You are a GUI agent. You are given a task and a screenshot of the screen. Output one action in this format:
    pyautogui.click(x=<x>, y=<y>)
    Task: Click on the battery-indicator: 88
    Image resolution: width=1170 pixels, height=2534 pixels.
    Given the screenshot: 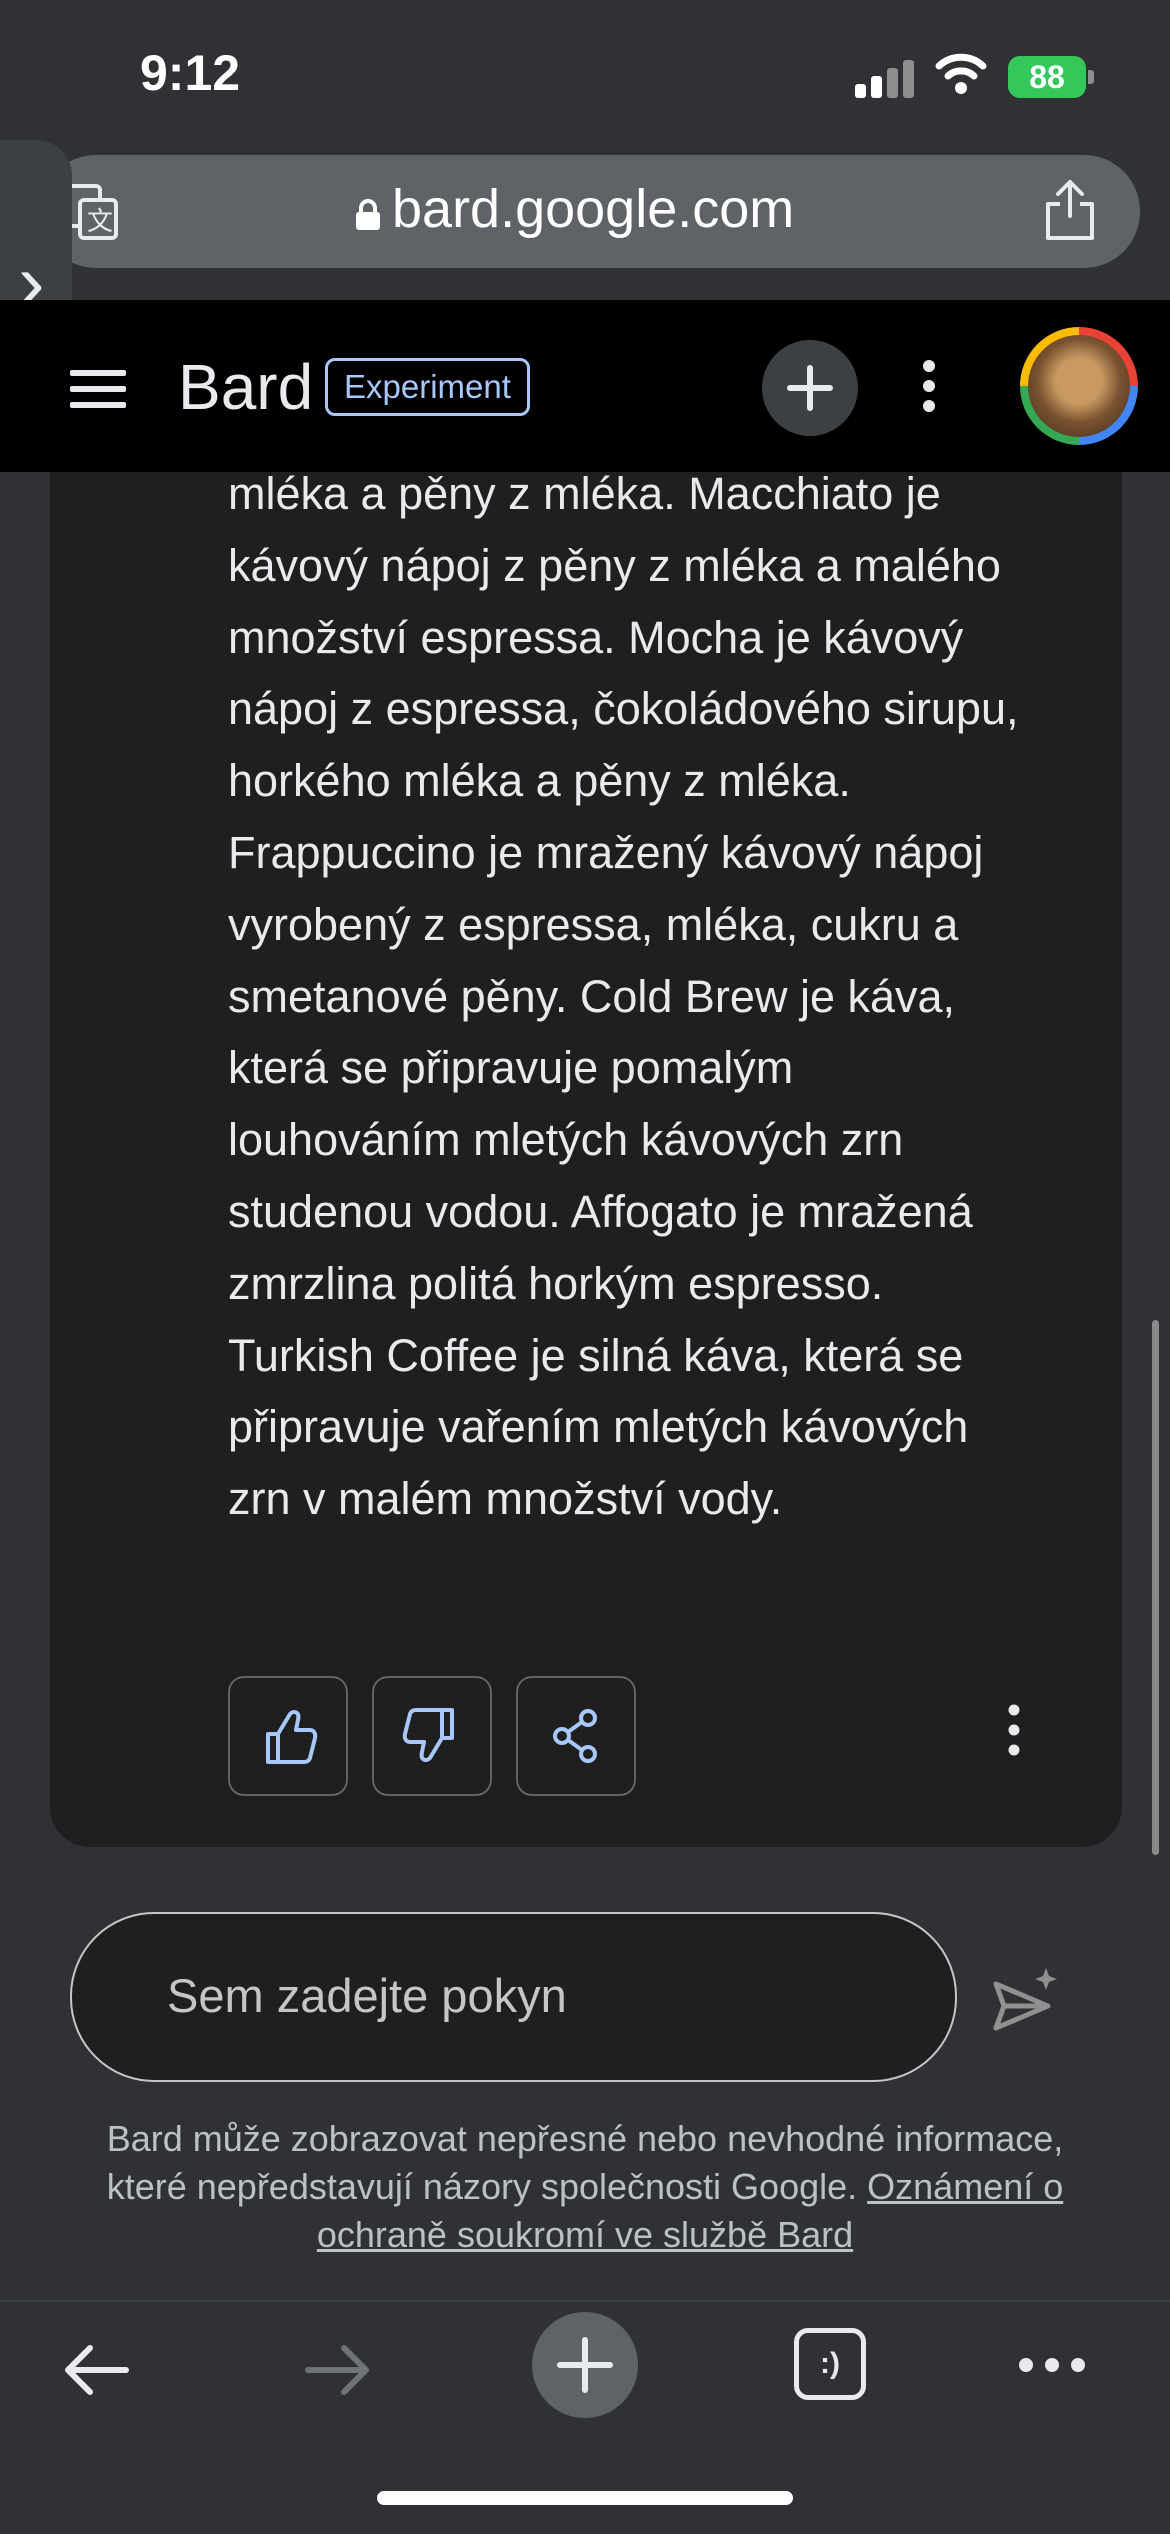 What is the action you would take?
    pyautogui.click(x=1047, y=77)
    